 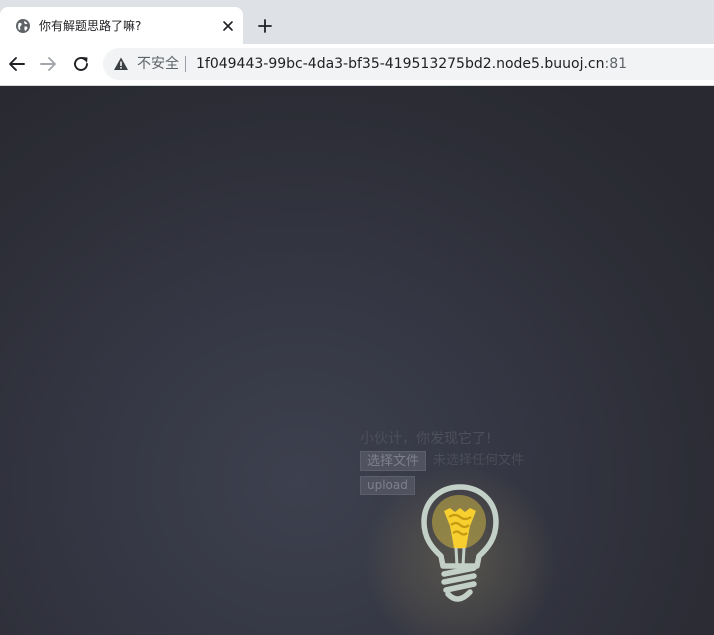 I want to click on lightbulb-icon, so click(x=461, y=547).